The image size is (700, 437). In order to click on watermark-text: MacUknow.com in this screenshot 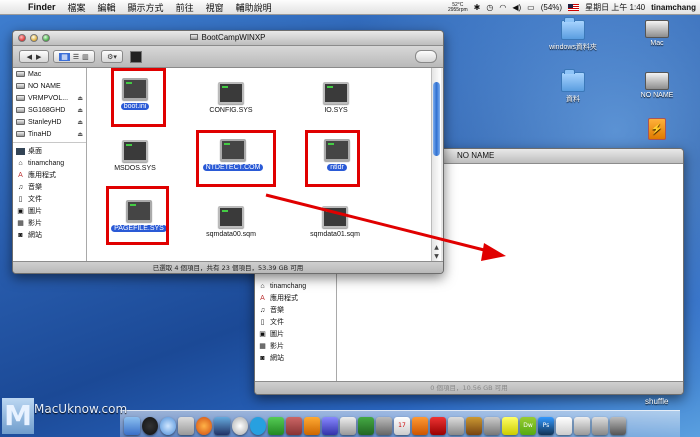, I will do `click(81, 409)`.